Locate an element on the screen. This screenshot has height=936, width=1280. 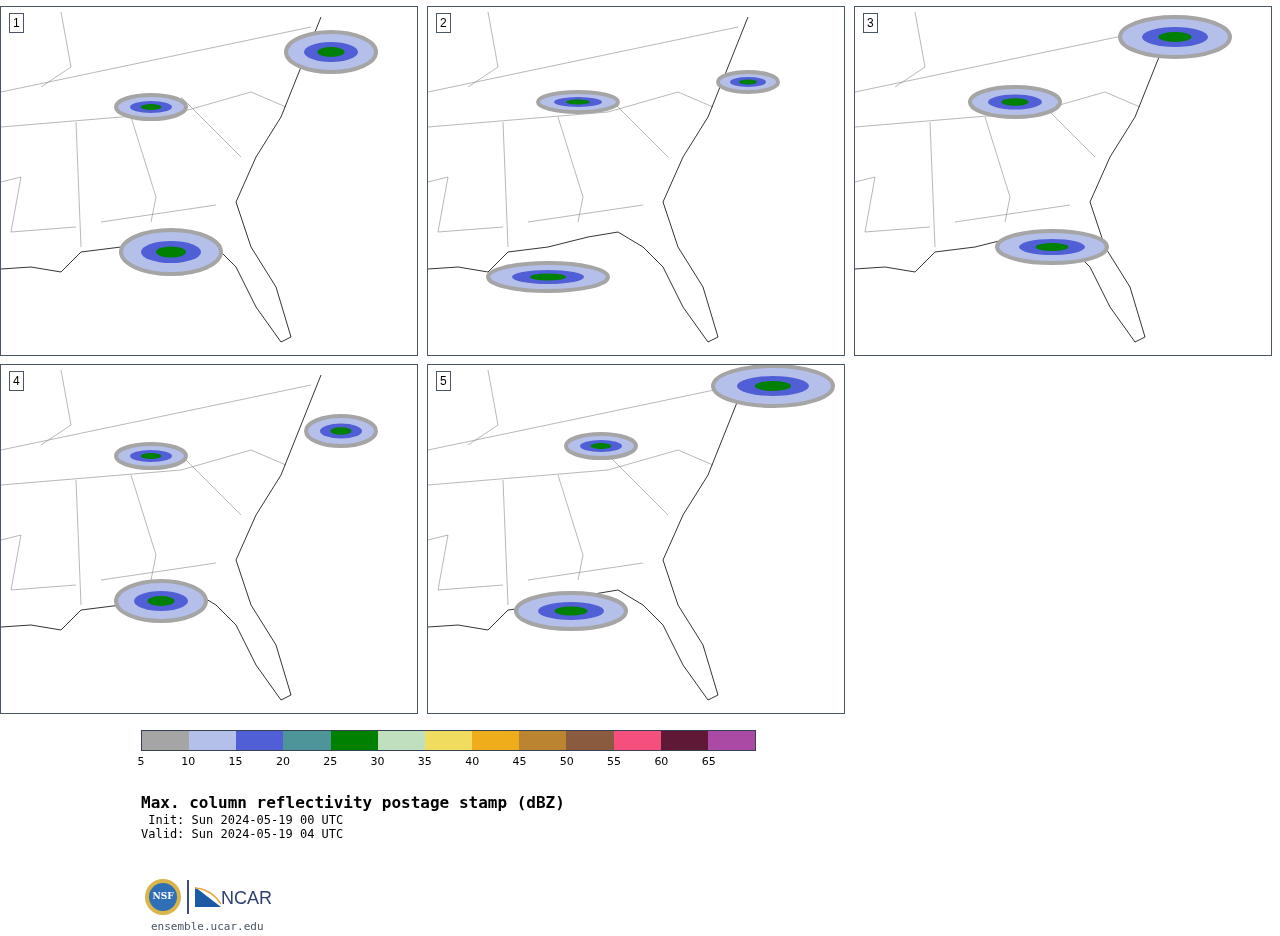
tick-label: 25 is located at coordinates (330, 762).